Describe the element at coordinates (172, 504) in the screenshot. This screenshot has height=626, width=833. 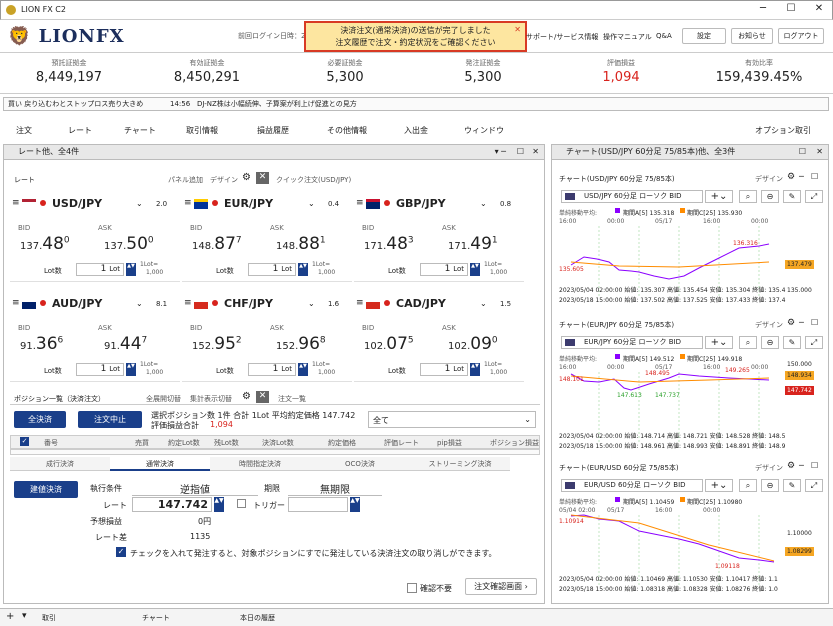
I see `rate-input: 147.742` at that location.